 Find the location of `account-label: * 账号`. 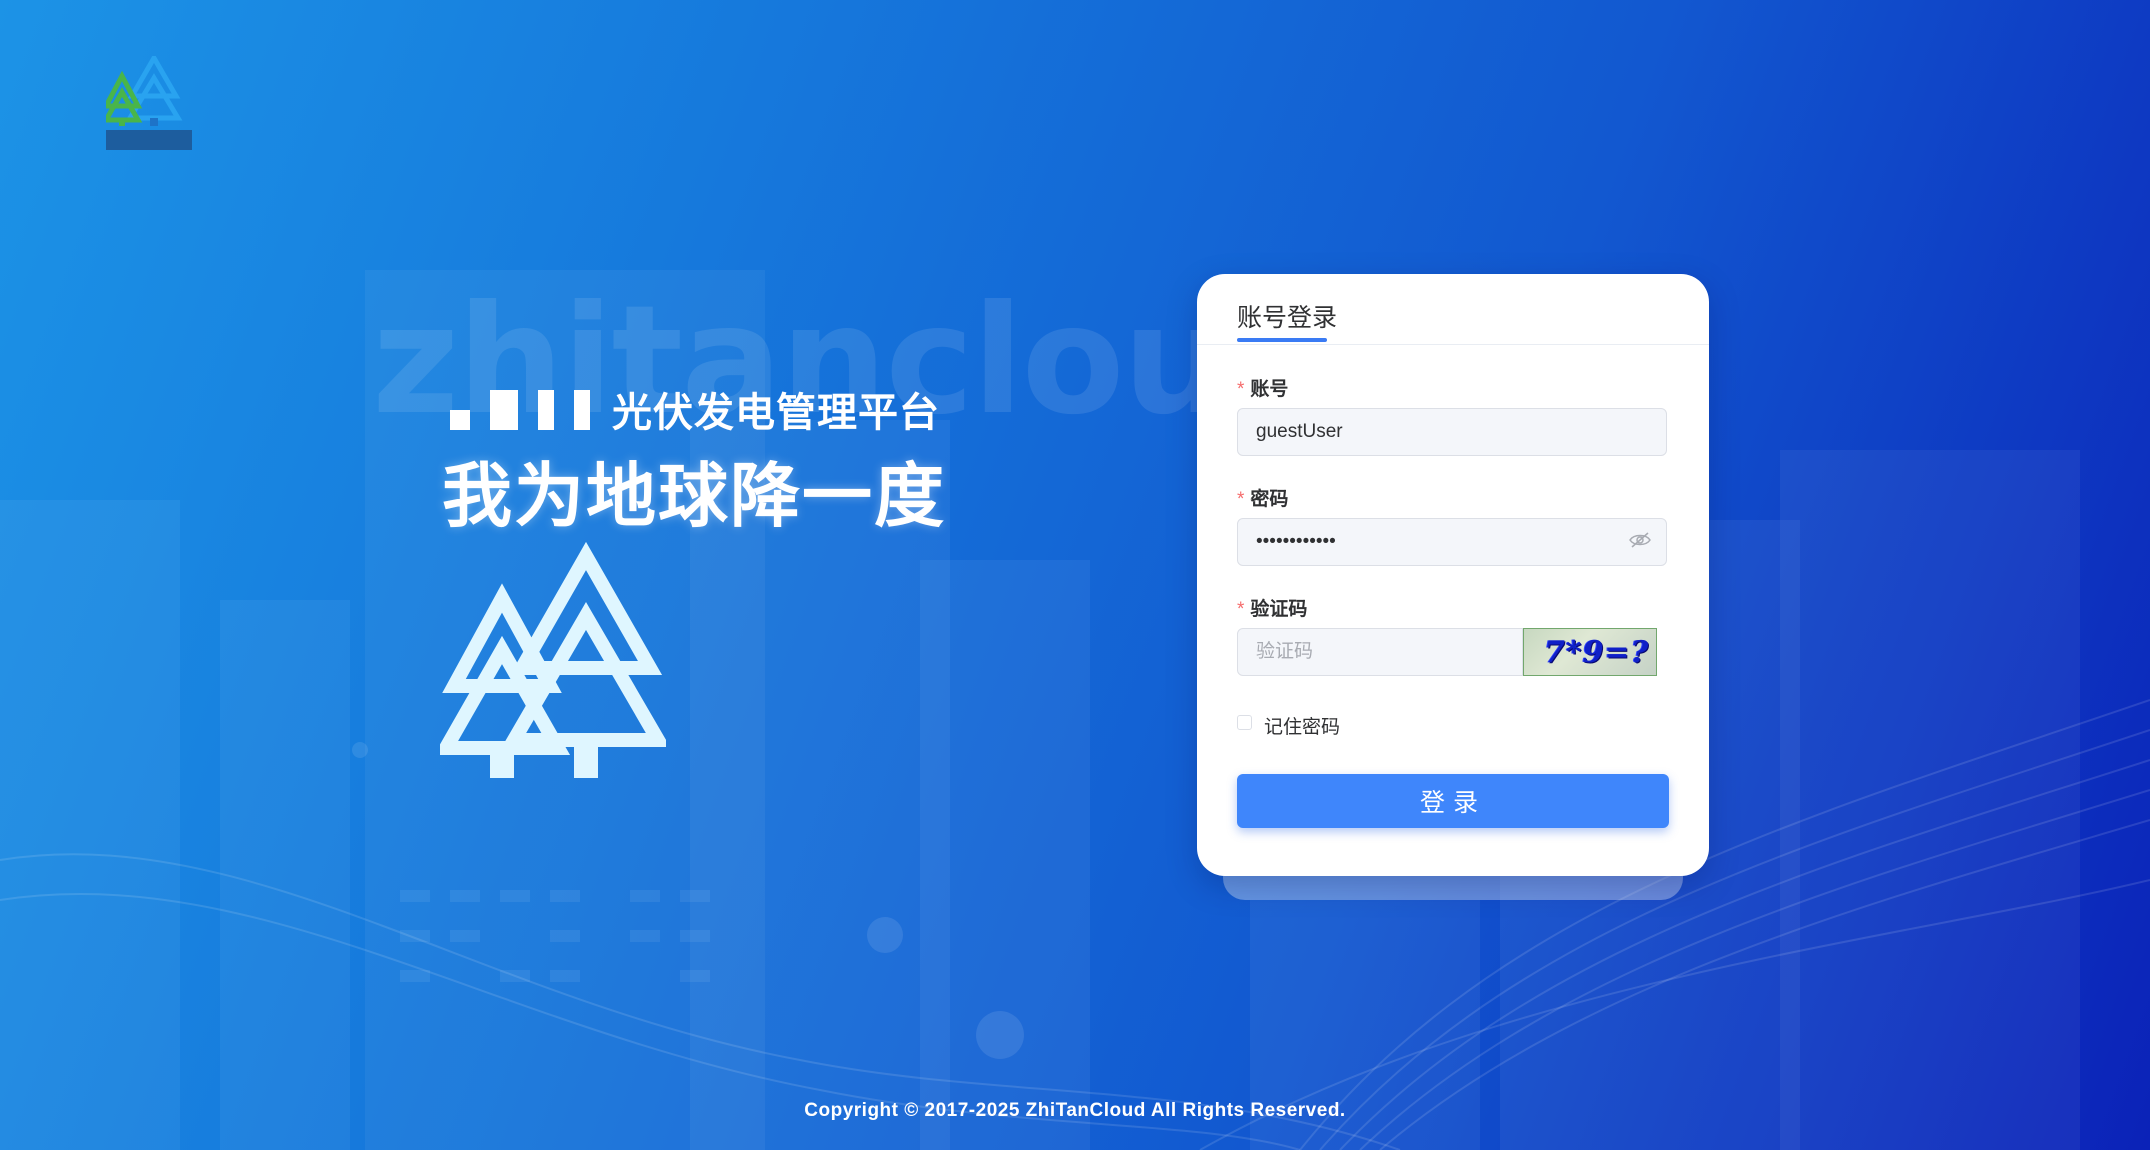

account-label: * 账号 is located at coordinates (1263, 389).